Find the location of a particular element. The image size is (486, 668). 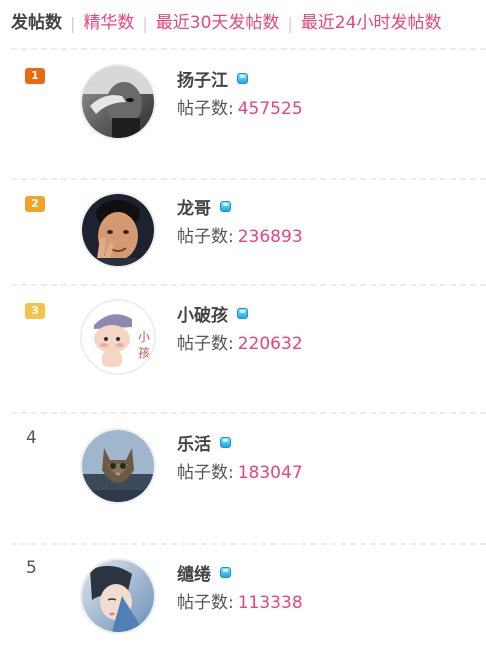

tab-featured-count: 精华数 is located at coordinates (108, 23).